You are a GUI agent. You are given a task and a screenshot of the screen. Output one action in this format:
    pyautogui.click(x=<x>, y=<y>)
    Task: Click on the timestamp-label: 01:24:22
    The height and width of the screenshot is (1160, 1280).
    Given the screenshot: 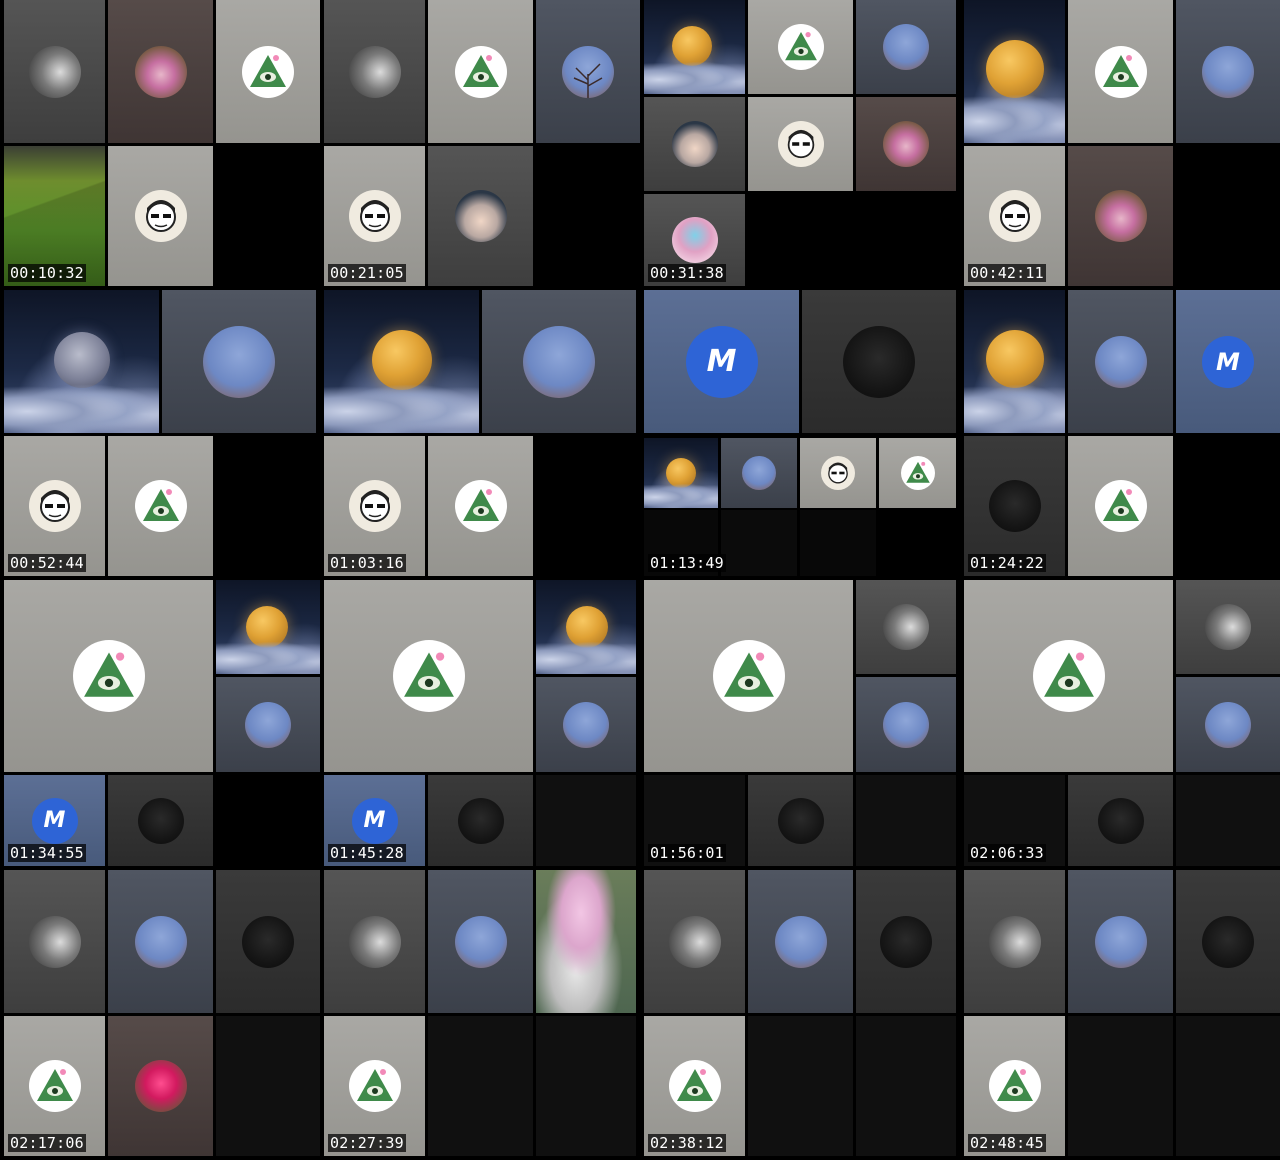 What is the action you would take?
    pyautogui.click(x=1007, y=563)
    